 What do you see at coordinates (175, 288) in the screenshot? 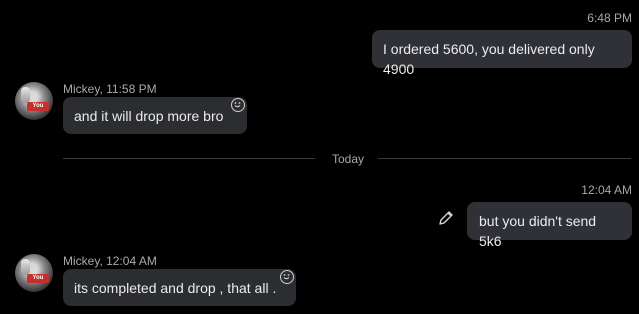
I see `message-text: its completed and drop , that all .` at bounding box center [175, 288].